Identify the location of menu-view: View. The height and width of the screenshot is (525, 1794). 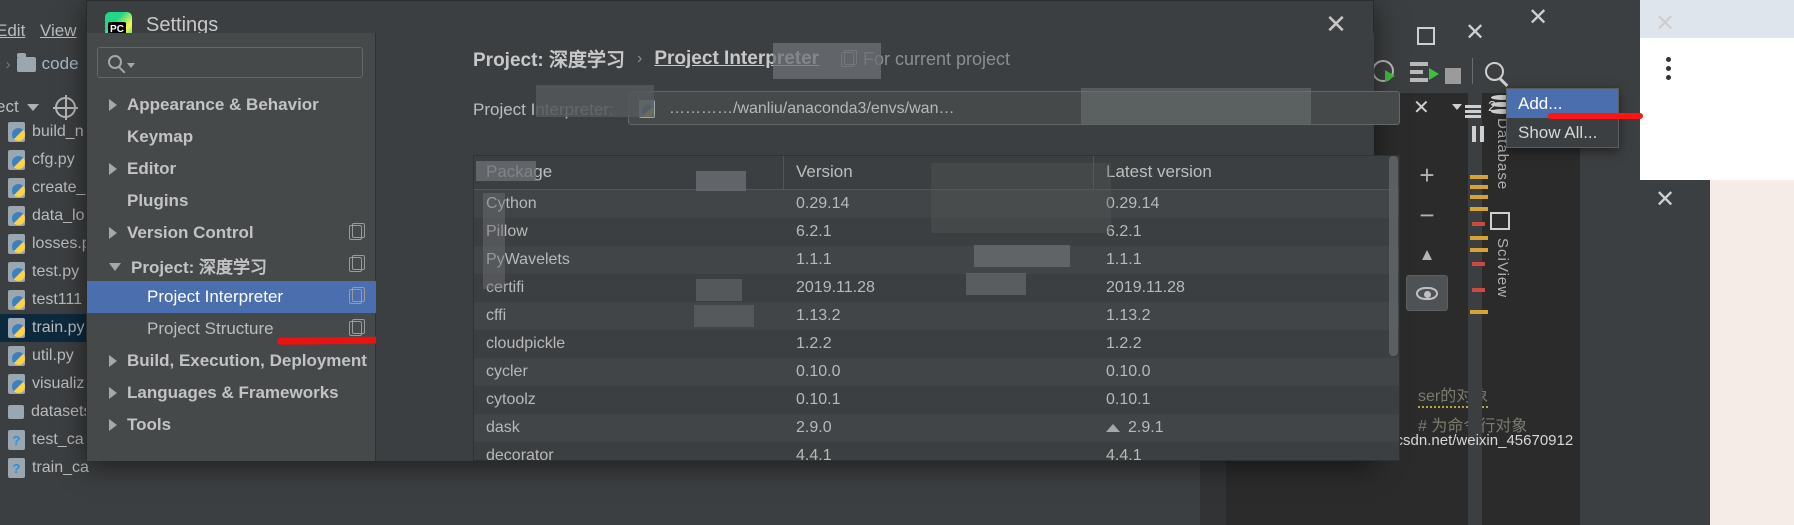
(58, 31).